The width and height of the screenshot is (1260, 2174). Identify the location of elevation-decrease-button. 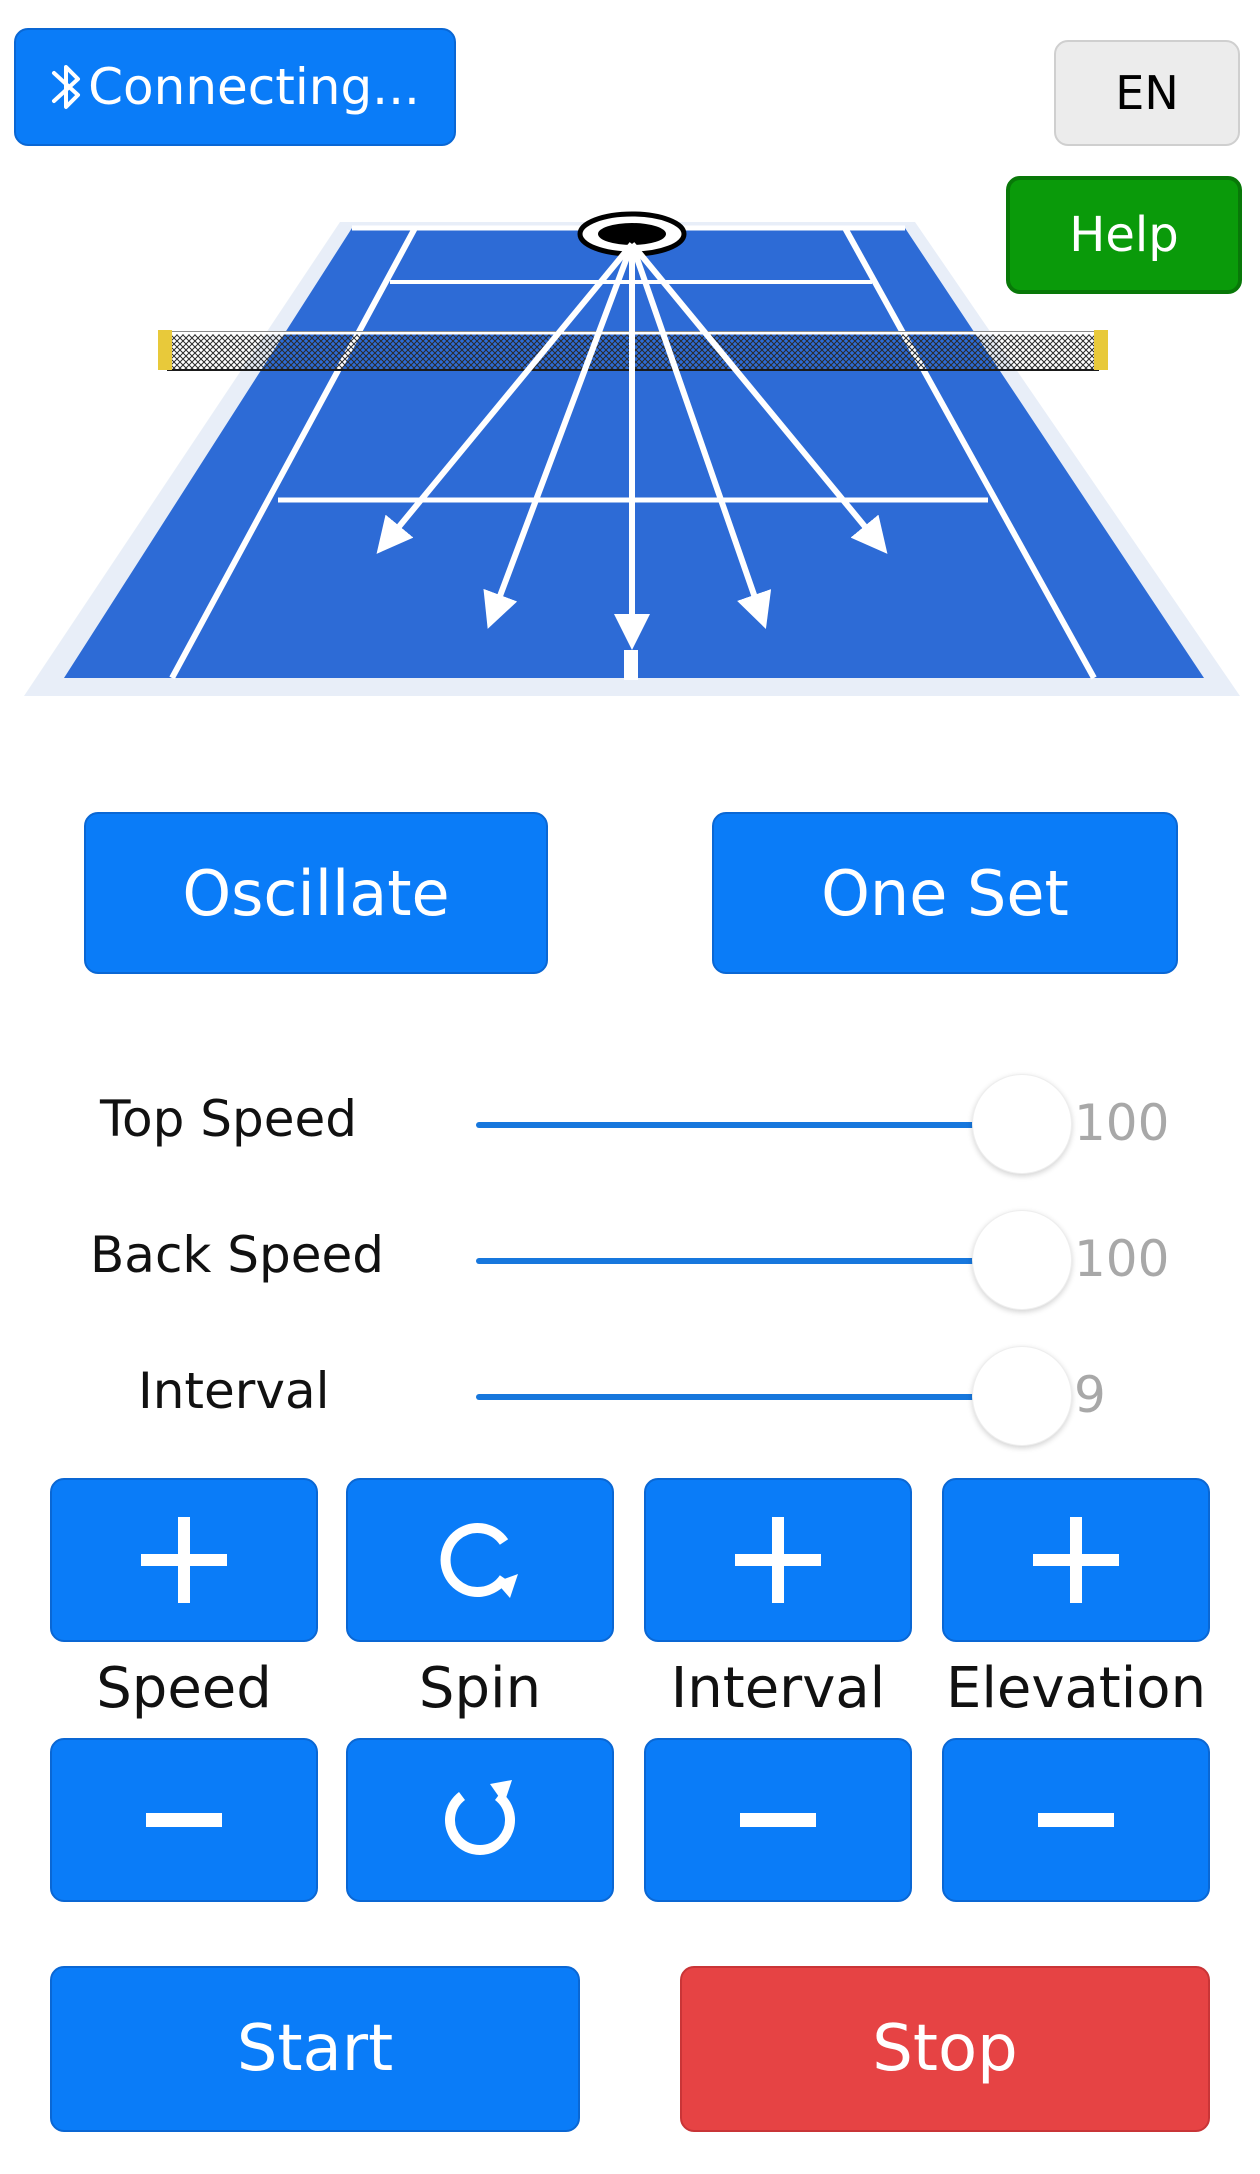
(1076, 1820).